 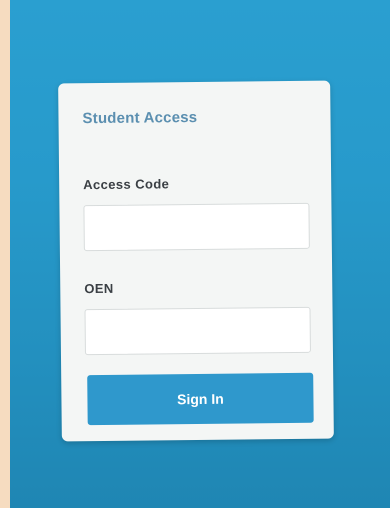 What do you see at coordinates (200, 399) in the screenshot?
I see `sign-in-button: Sign In` at bounding box center [200, 399].